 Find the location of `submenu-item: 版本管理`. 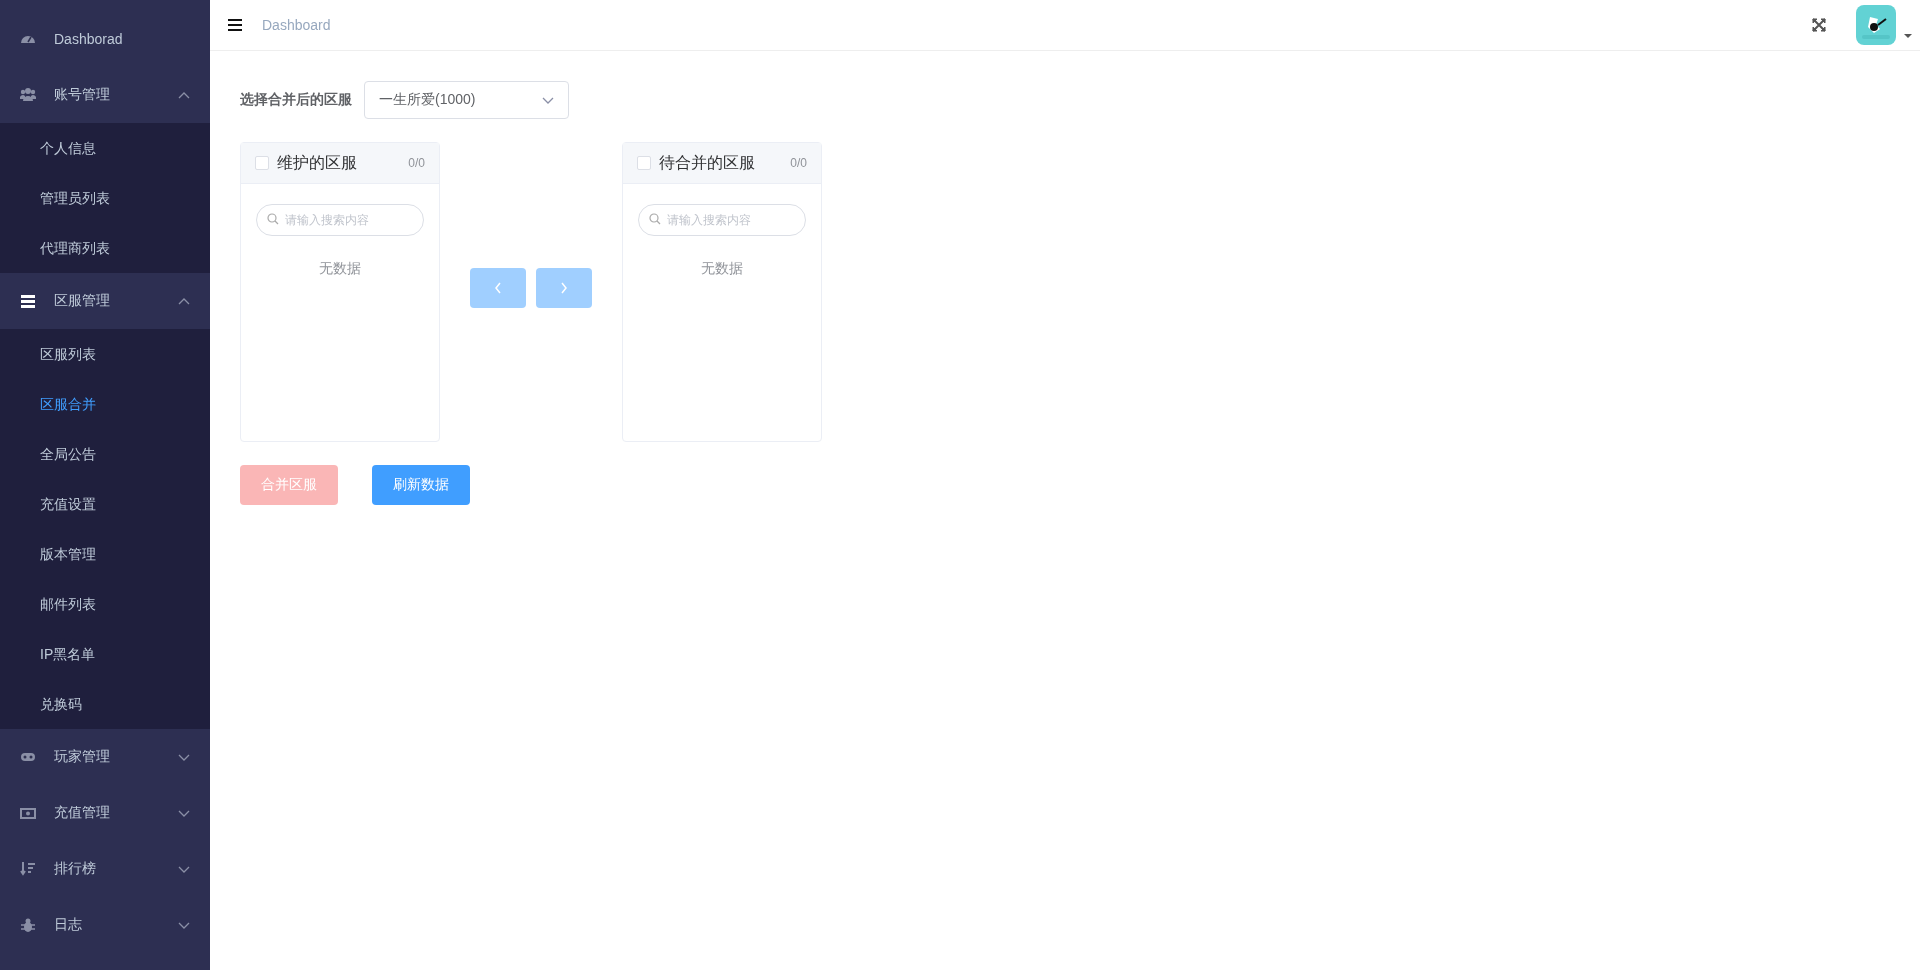

submenu-item: 版本管理 is located at coordinates (105, 554).